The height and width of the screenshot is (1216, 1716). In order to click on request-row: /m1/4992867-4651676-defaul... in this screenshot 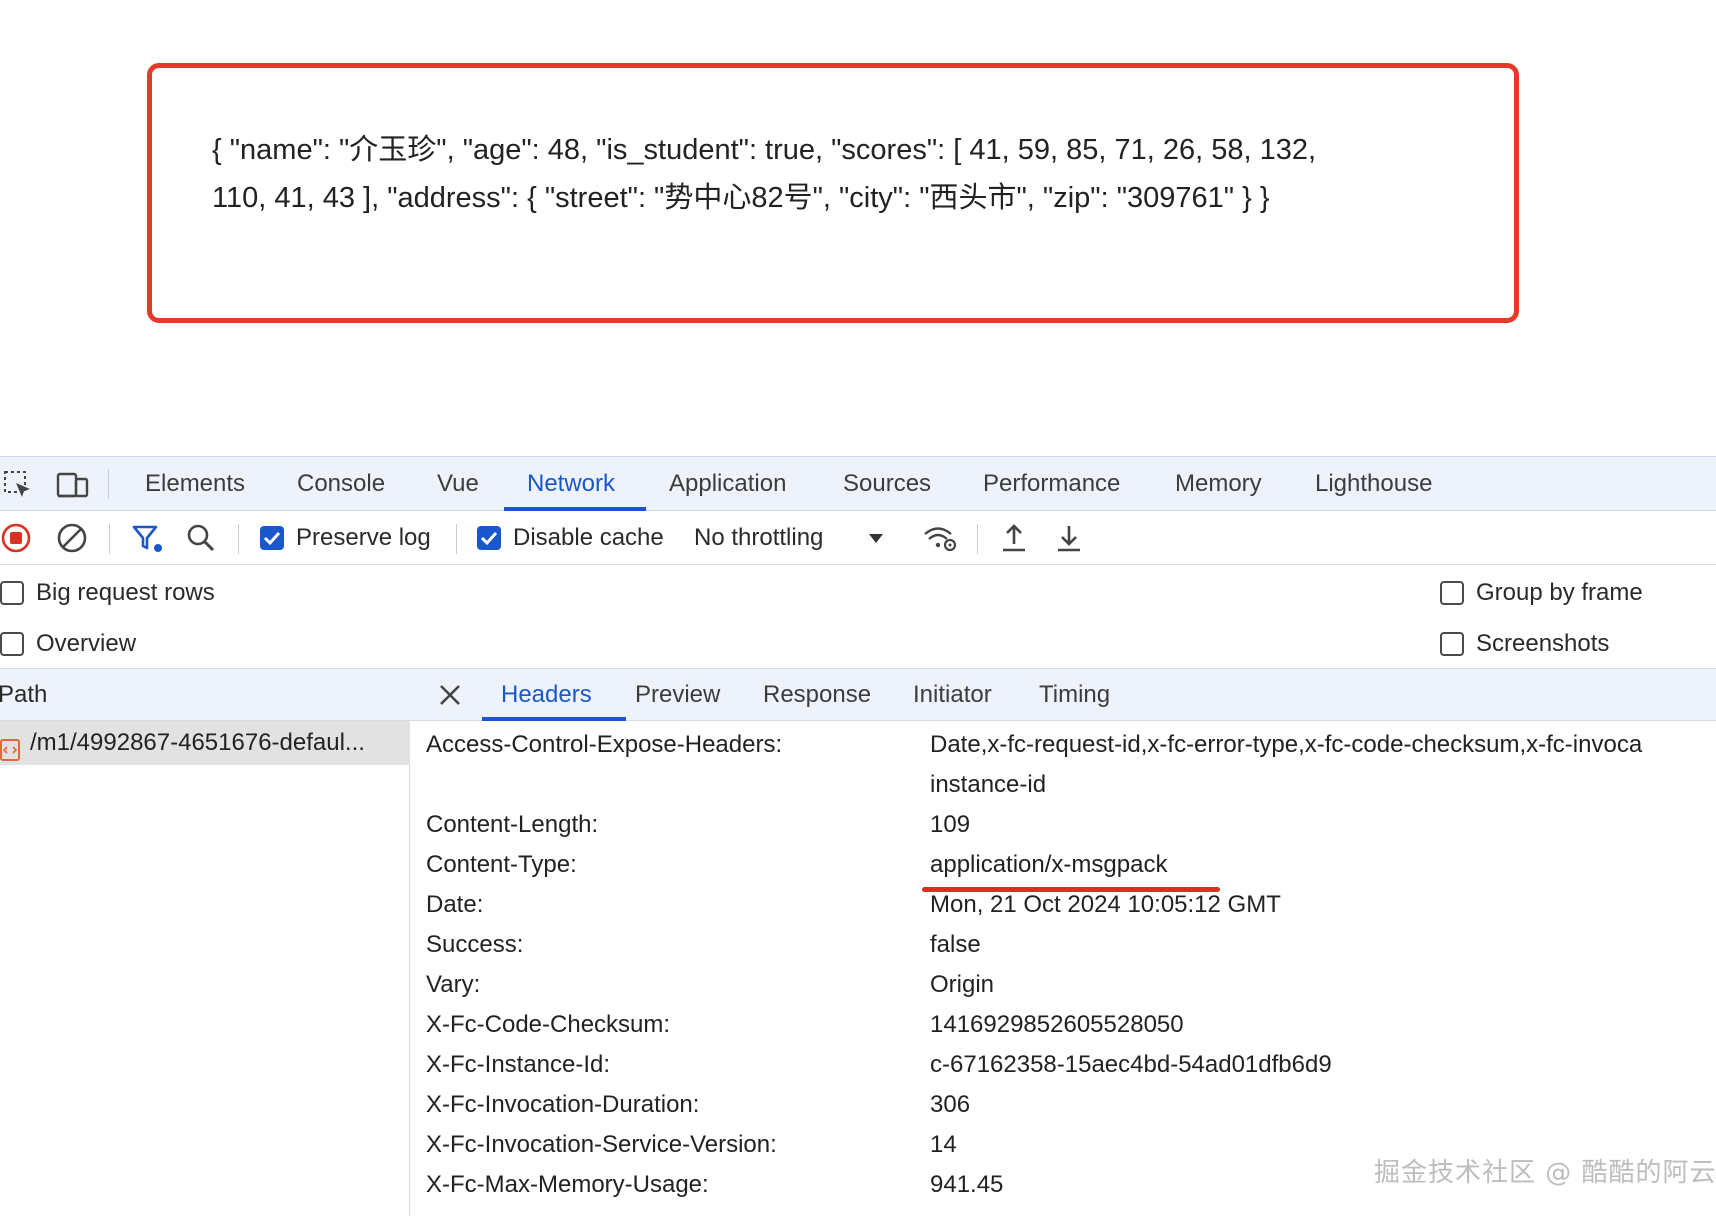, I will do `click(205, 743)`.